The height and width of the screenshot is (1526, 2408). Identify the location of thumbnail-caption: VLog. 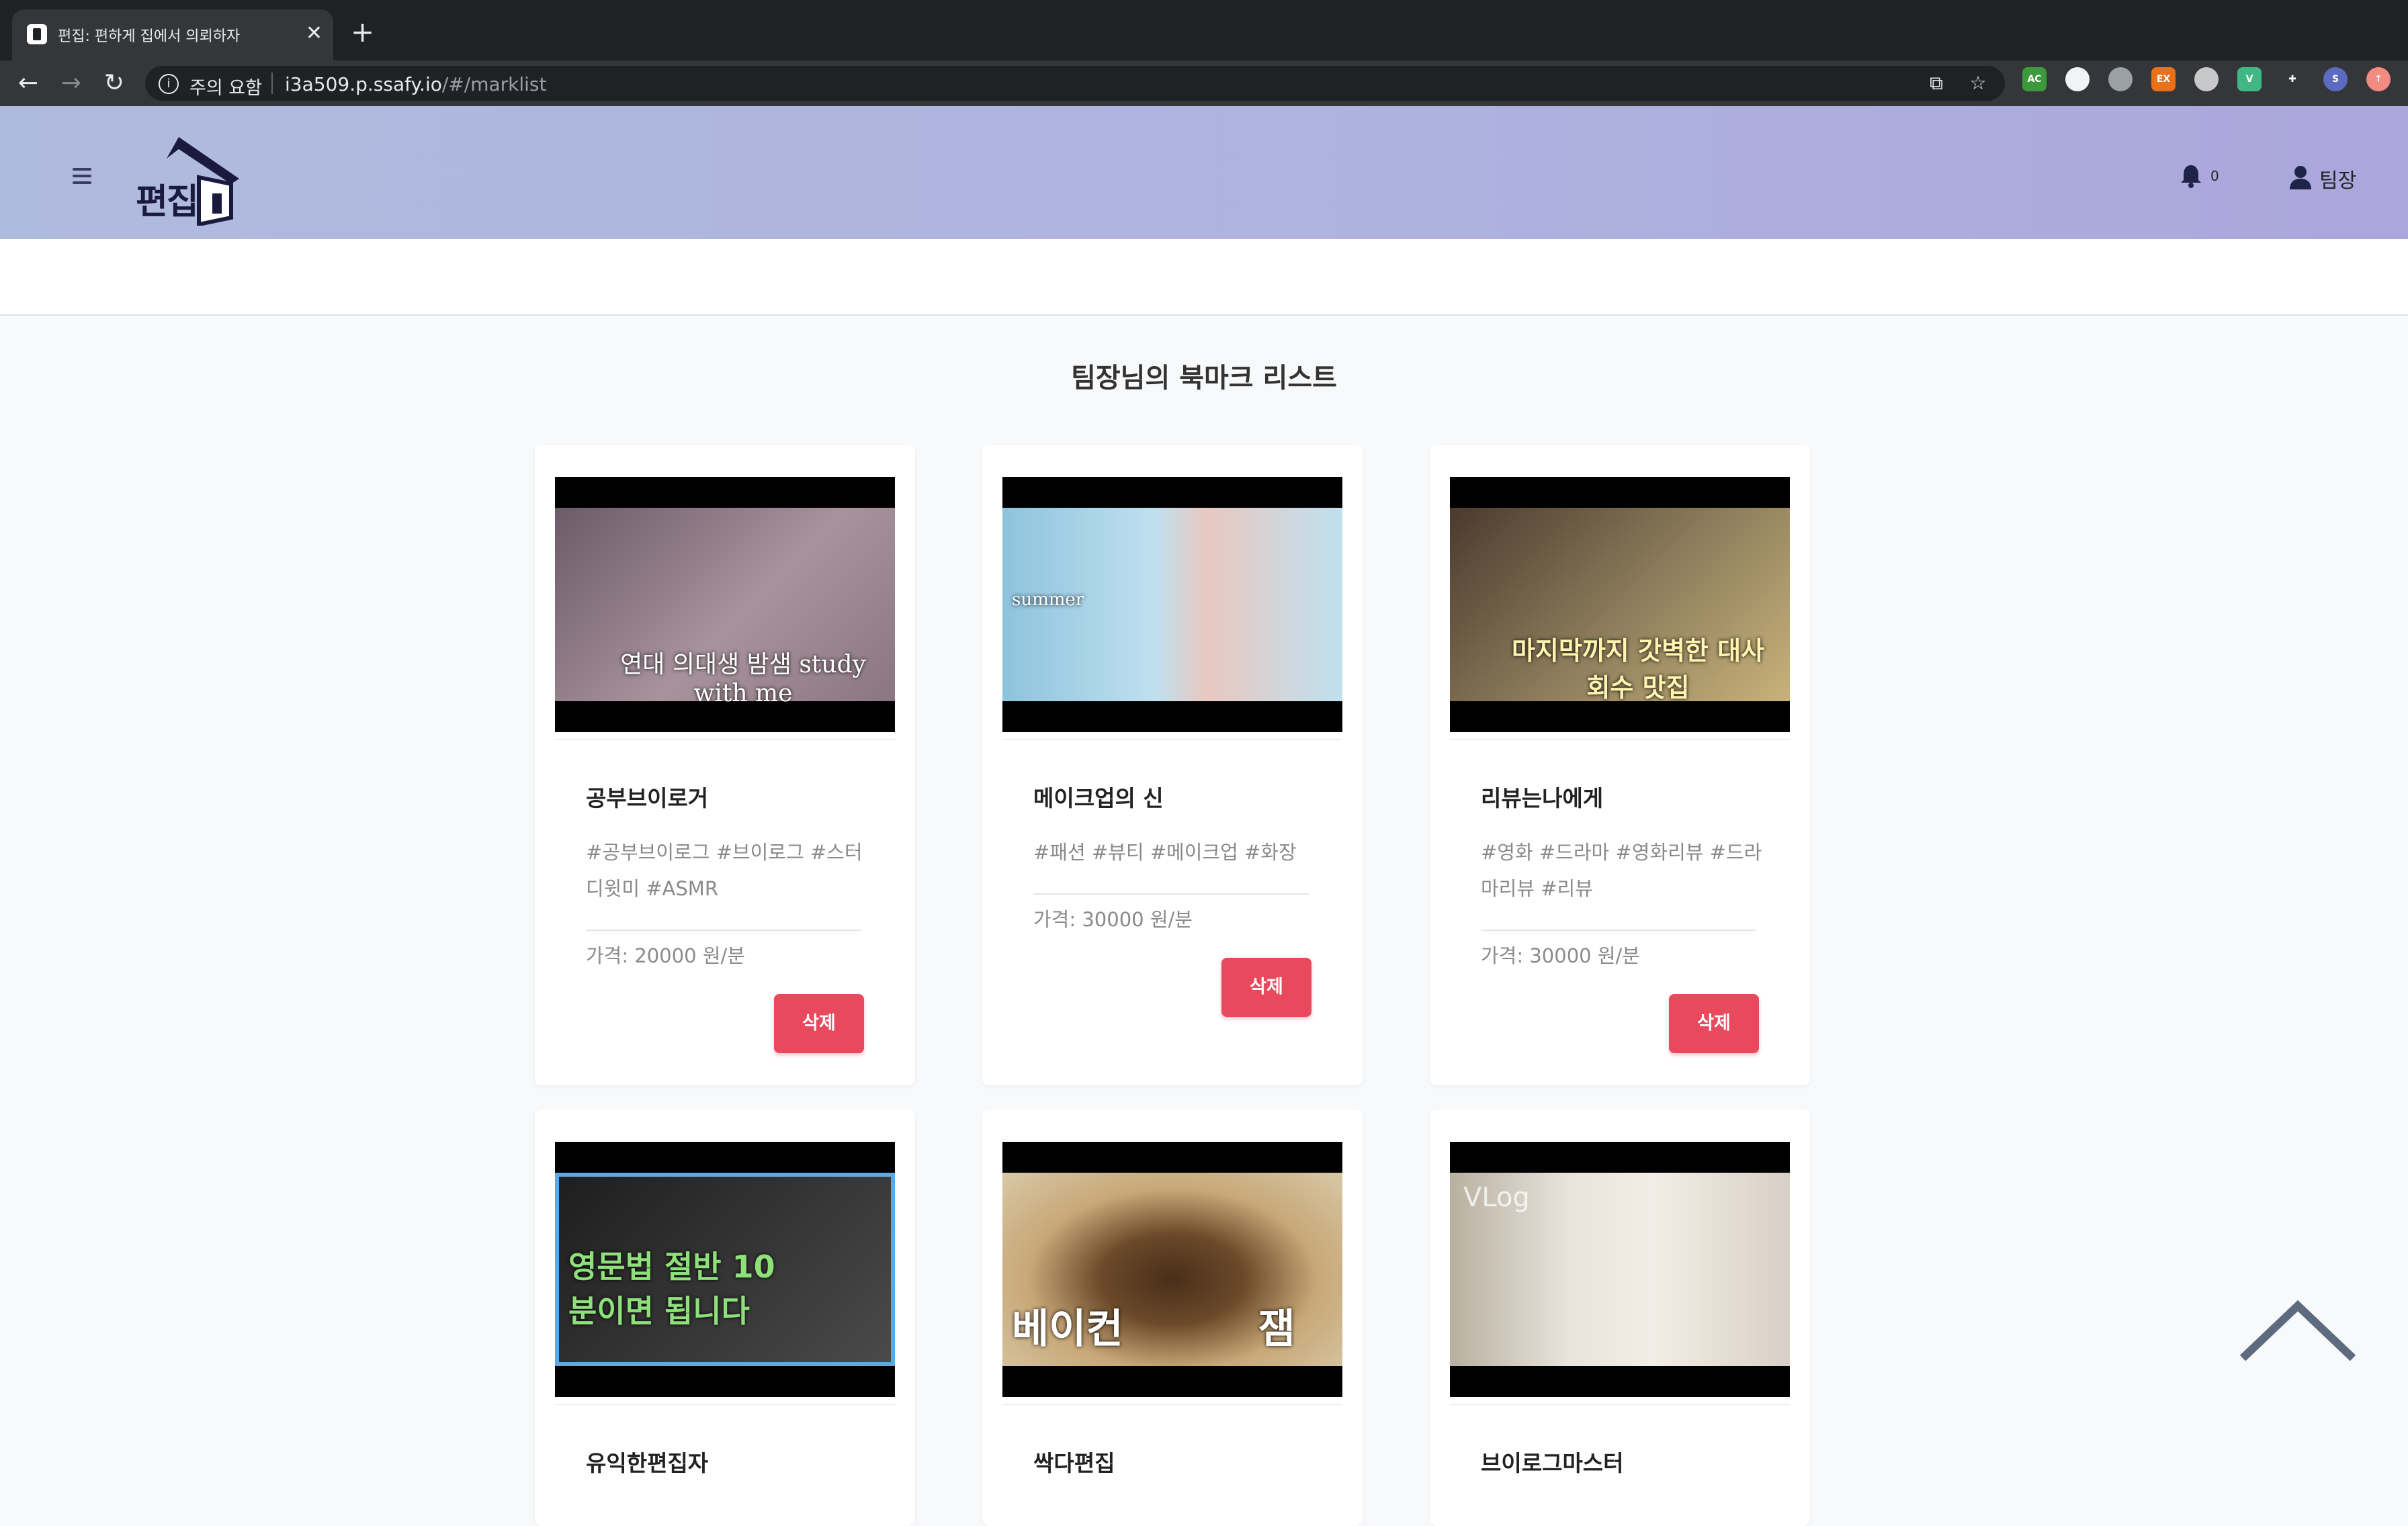
(1496, 1197).